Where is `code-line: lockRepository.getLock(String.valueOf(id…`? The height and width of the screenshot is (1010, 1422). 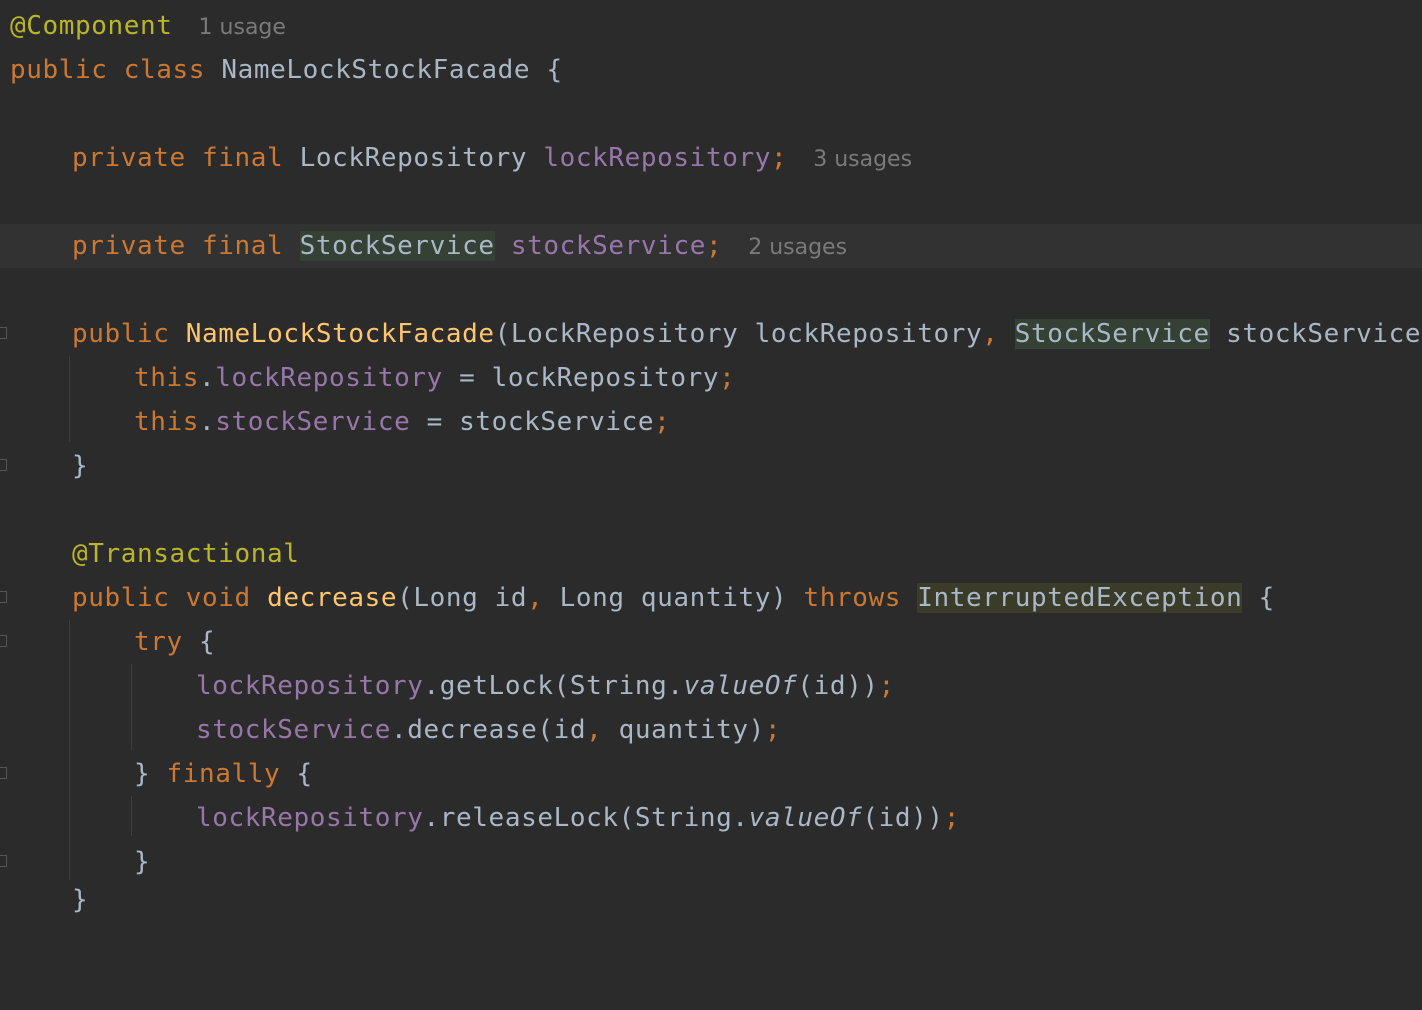
code-line: lockRepository.getLock(String.valueOf(id… is located at coordinates (711, 686).